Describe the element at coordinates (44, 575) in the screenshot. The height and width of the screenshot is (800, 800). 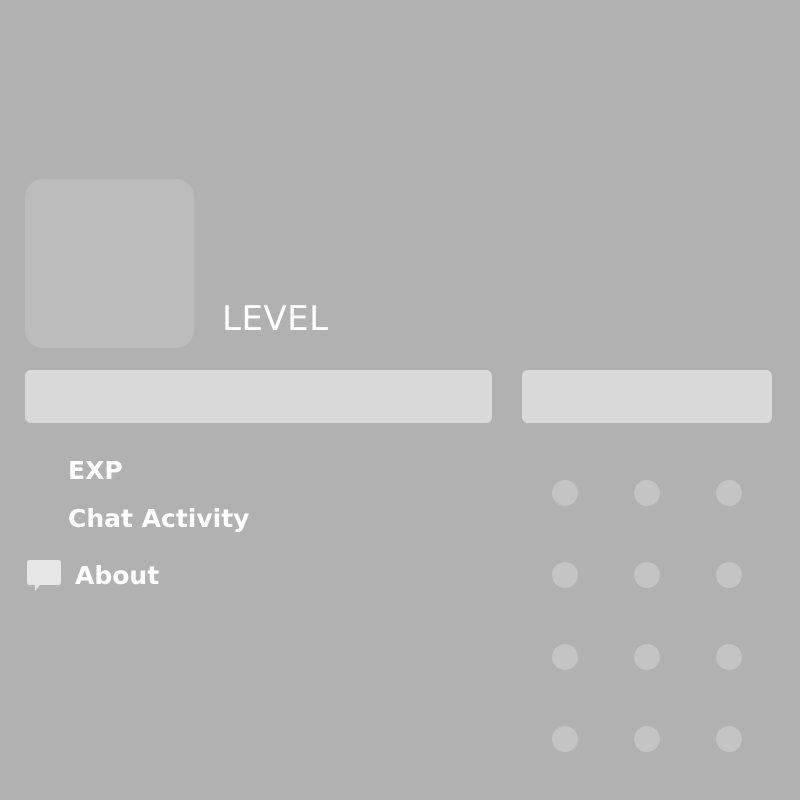
I see `chat-bubble-icon` at that location.